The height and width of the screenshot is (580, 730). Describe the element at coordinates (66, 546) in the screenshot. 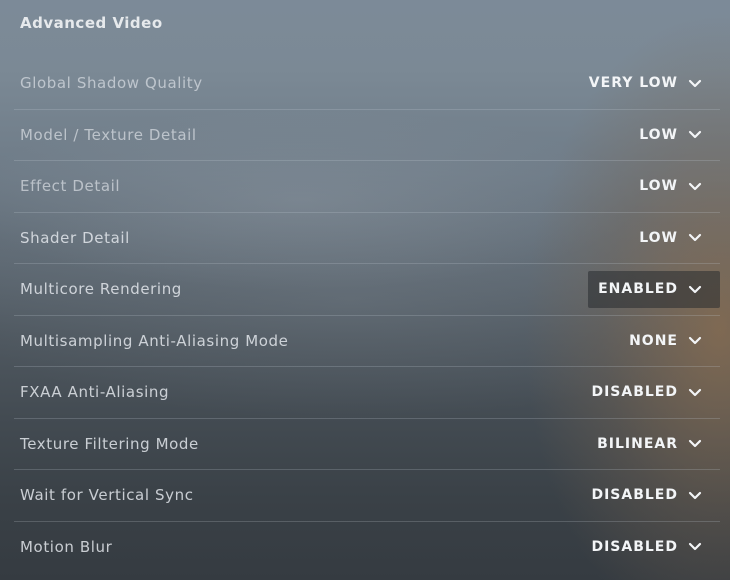

I see `setting-label: Motion Blur` at that location.